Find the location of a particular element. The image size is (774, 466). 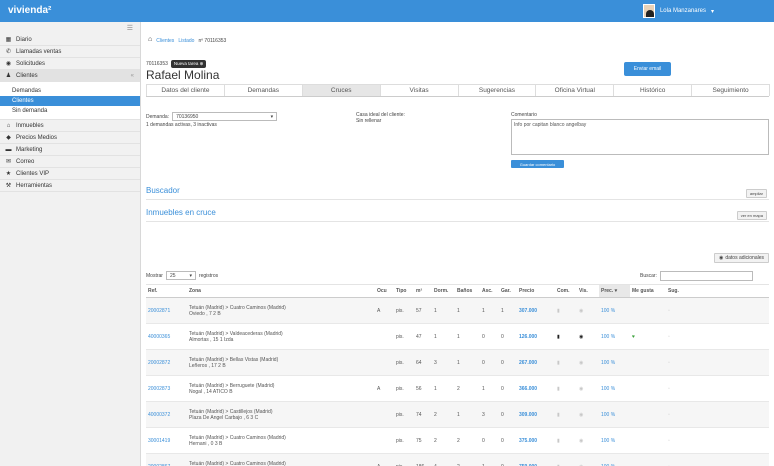

sidebar-item-diario: ▦ Diario is located at coordinates (70, 40).